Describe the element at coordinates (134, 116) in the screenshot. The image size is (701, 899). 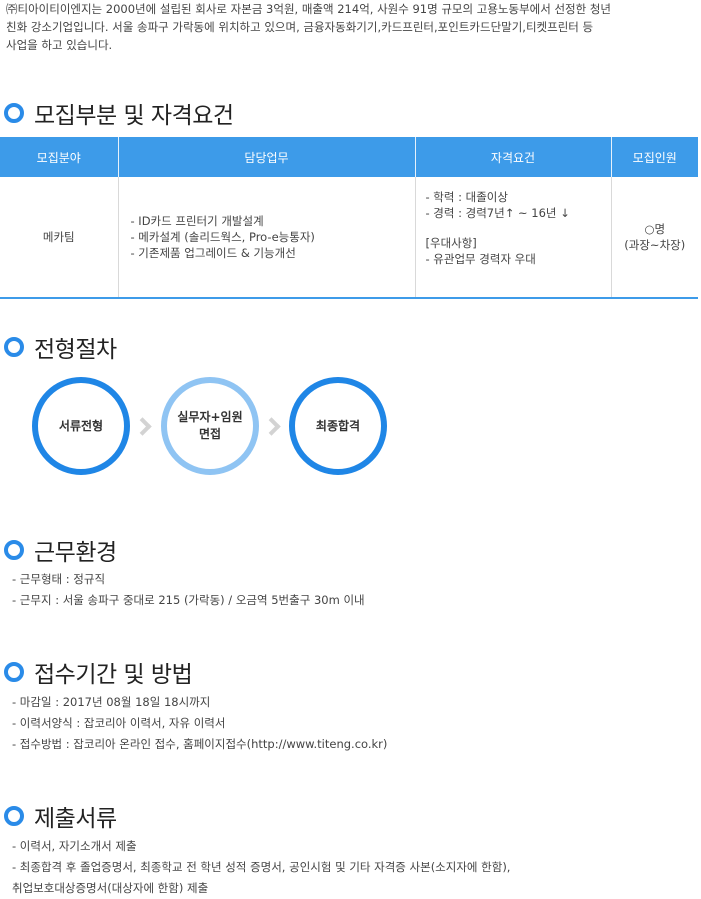
I see `section-title-text: 모집부분 및 자격요건` at that location.